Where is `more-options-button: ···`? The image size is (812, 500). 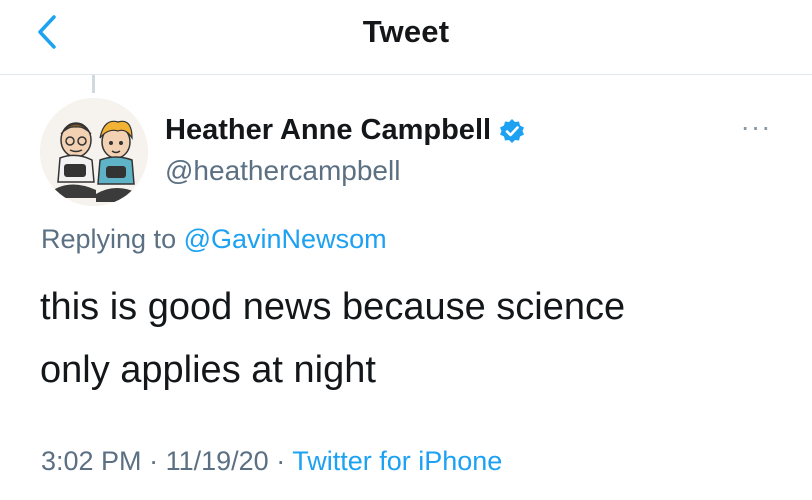
more-options-button: ··· is located at coordinates (756, 126).